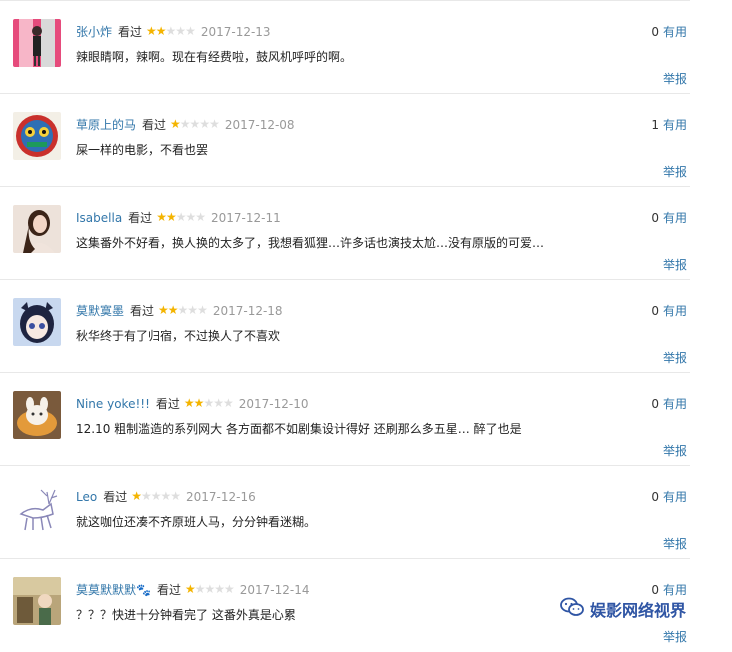 The width and height of the screenshot is (732, 652). I want to click on comment-date: 2017-12-16, so click(221, 497).